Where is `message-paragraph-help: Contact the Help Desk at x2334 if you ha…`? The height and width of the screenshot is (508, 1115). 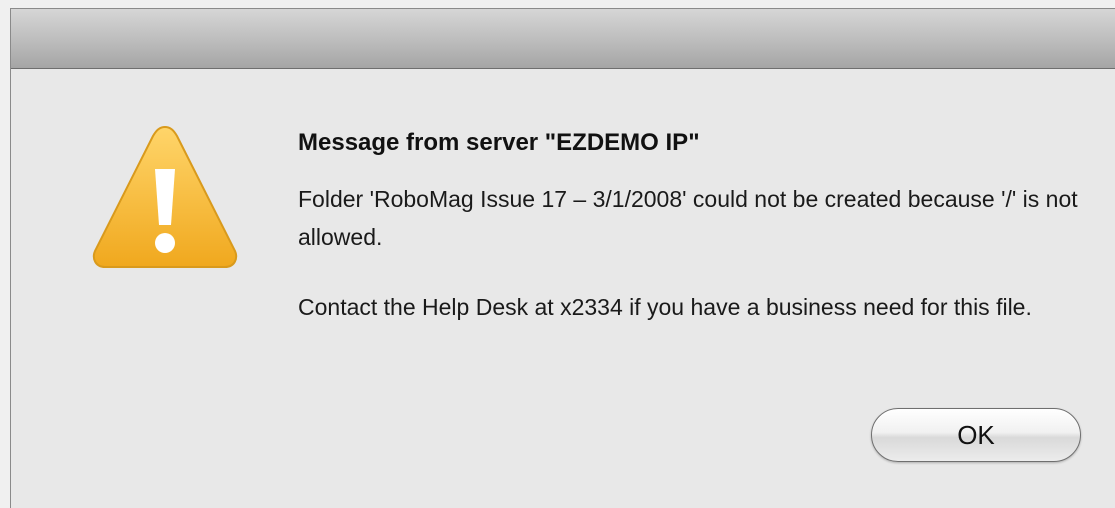
message-paragraph-help: Contact the Help Desk at x2334 if you ha… is located at coordinates (665, 307).